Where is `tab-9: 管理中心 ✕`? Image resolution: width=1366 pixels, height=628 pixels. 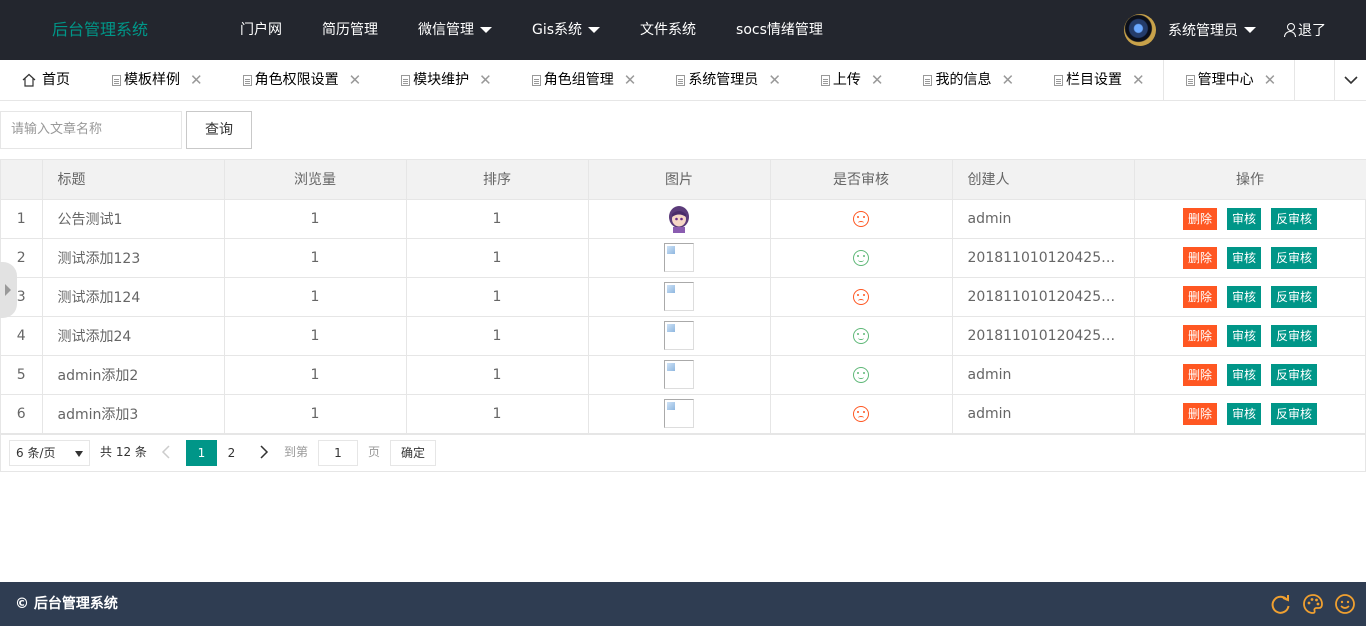
tab-9: 管理中心 ✕ is located at coordinates (1229, 80).